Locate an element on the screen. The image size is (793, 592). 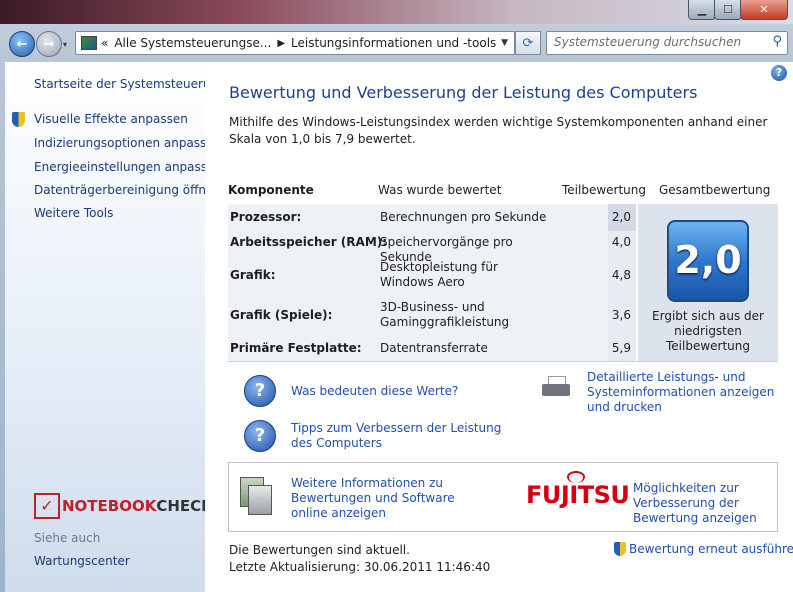
sidebar-link-more-tools: Weitere Tools is located at coordinates (73, 213).